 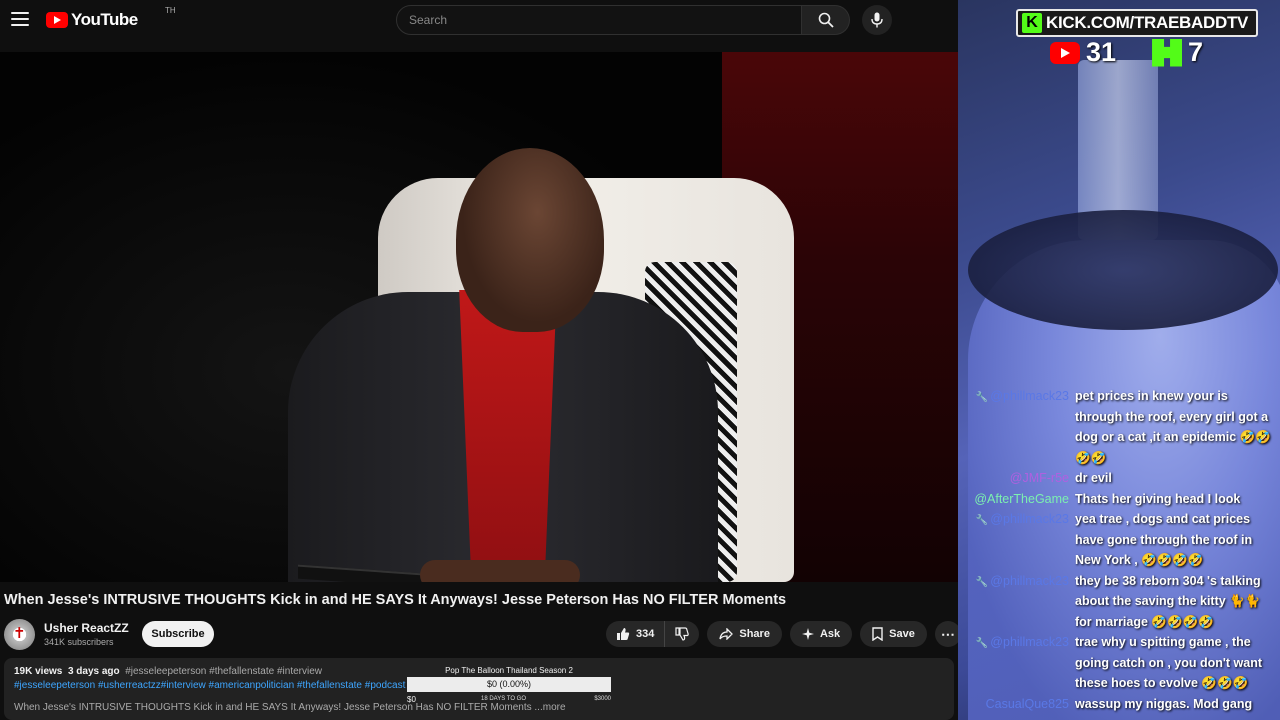 I want to click on masthead: YouTube TH Search, so click(x=479, y=20).